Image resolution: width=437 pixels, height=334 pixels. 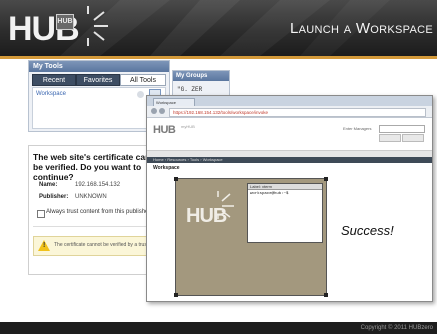 What do you see at coordinates (402, 129) in the screenshot?
I see `site-search-input` at bounding box center [402, 129].